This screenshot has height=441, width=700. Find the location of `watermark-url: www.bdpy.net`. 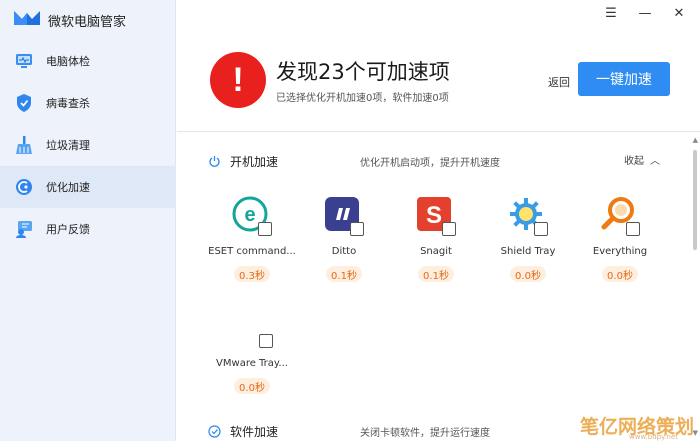

watermark-url: www.bdpy.net is located at coordinates (653, 437).